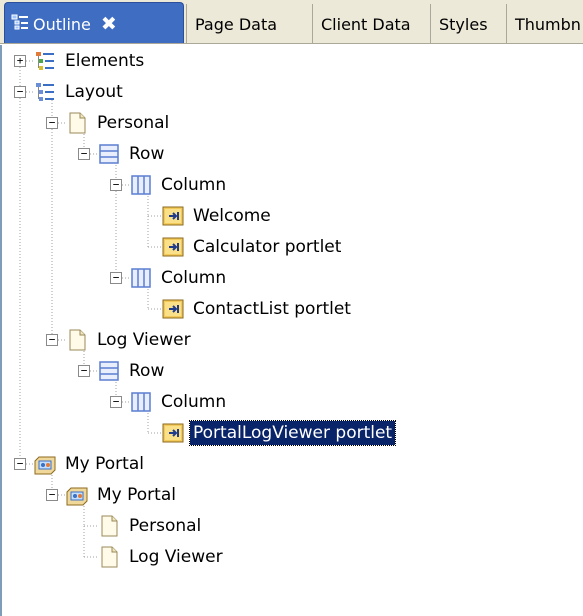  What do you see at coordinates (109, 24) in the screenshot?
I see `close-icon: ✖` at bounding box center [109, 24].